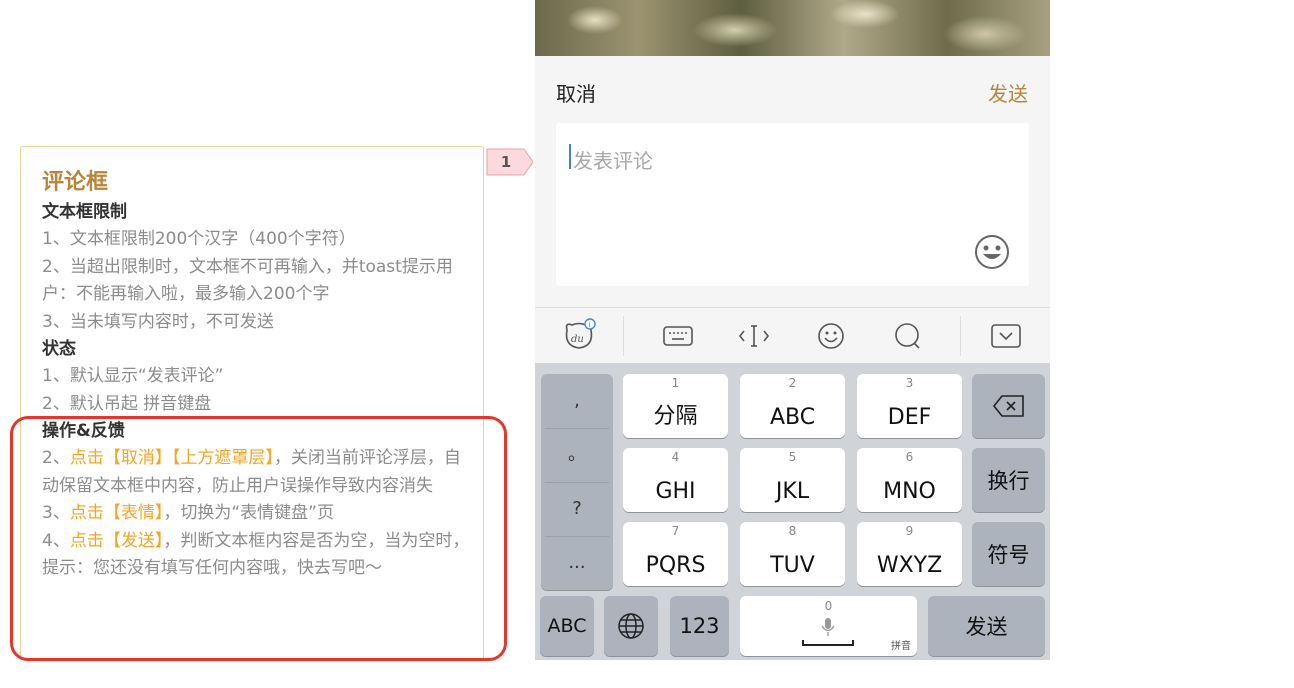 This screenshot has height=688, width=1294. I want to click on key-label: ABC, so click(792, 417).